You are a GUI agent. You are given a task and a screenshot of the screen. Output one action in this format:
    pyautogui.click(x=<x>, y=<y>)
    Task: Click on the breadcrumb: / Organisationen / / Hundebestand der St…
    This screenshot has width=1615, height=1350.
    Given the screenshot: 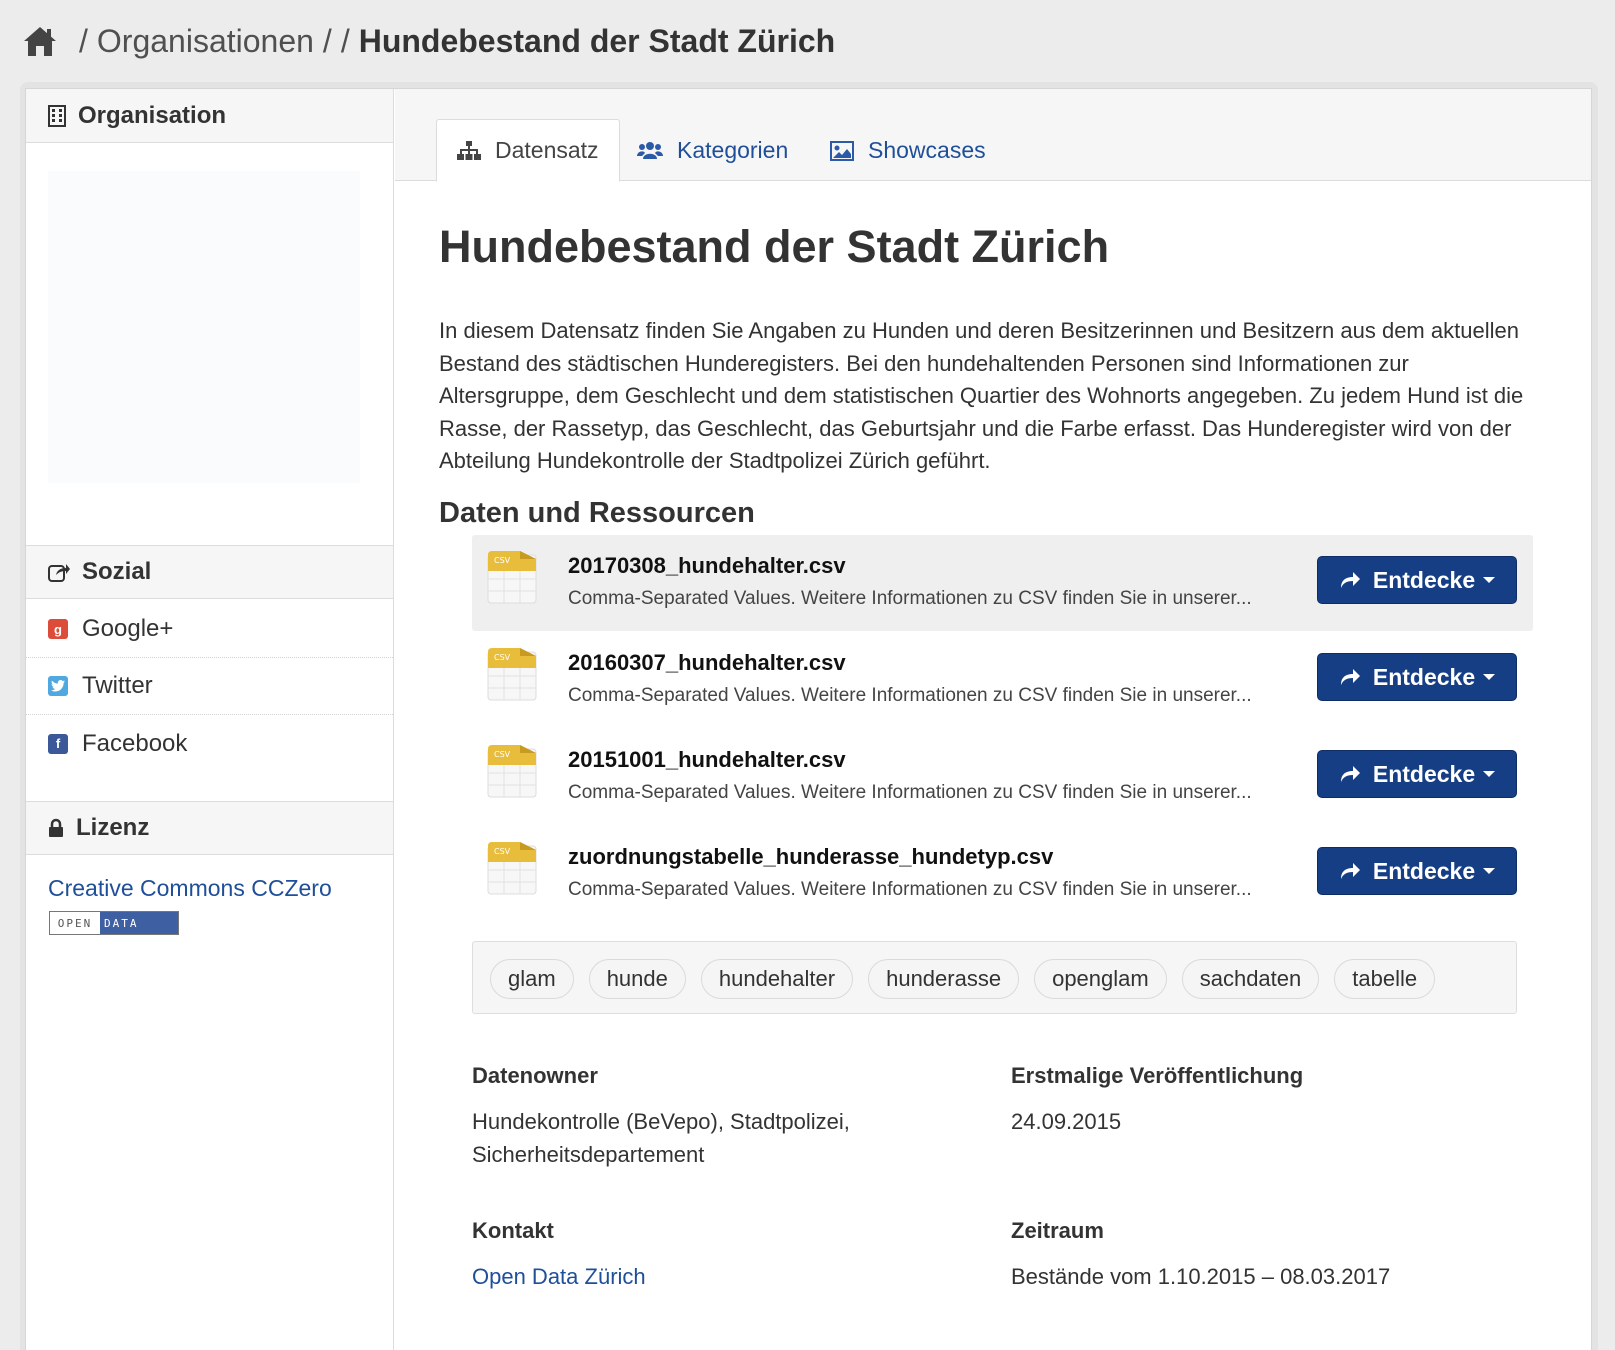 What is the action you would take?
    pyautogui.click(x=428, y=41)
    